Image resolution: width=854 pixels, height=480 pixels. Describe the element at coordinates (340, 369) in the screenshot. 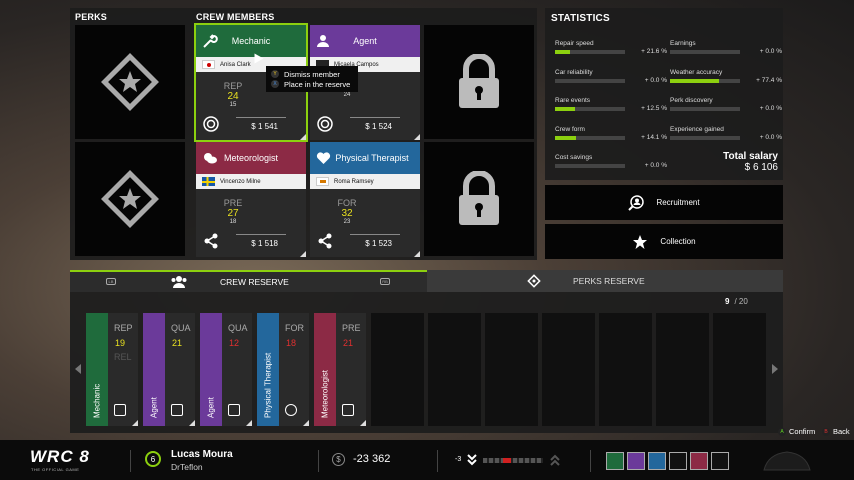

I see `reserve-card: Meteorologist PRE 21` at that location.